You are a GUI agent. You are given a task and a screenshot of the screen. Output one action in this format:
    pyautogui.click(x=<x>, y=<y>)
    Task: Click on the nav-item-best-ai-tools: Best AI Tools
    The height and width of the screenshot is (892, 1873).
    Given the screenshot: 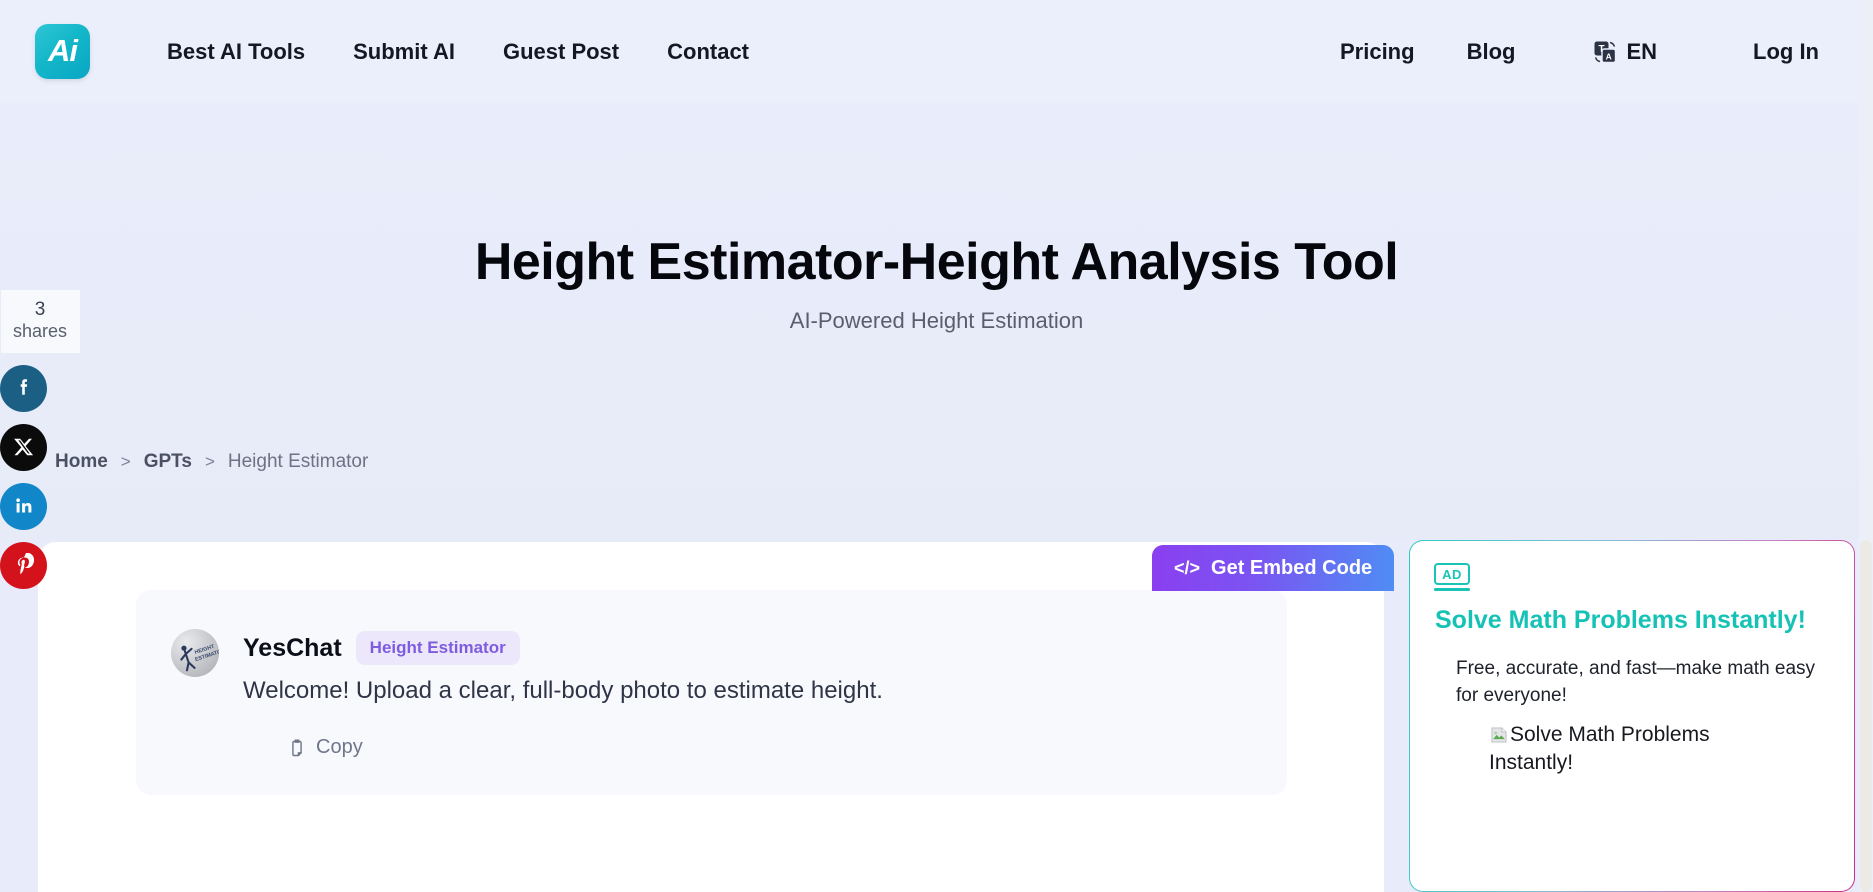 What is the action you would take?
    pyautogui.click(x=236, y=52)
    